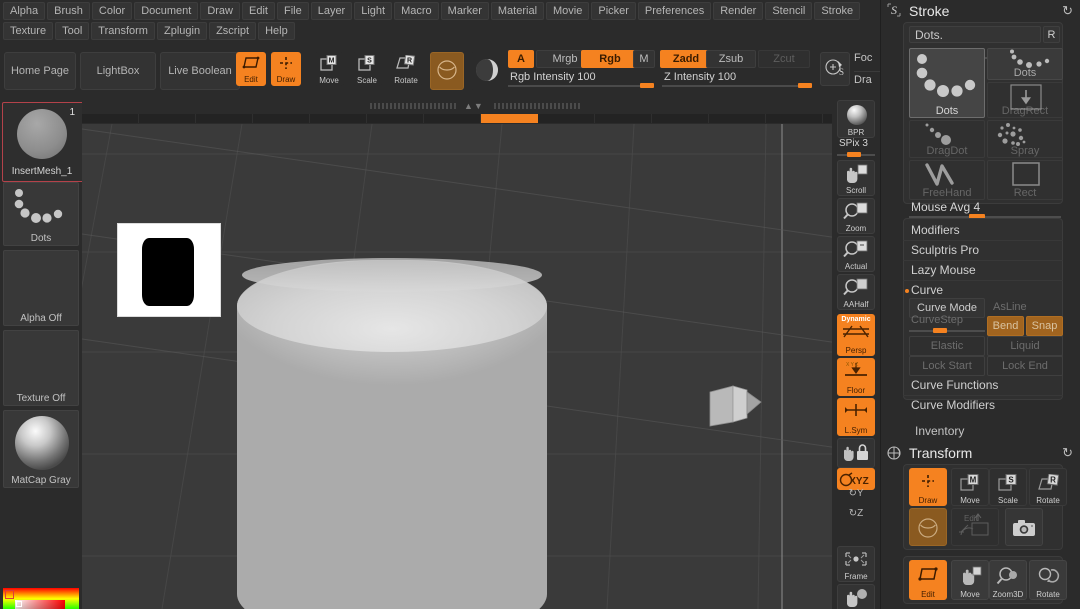 The width and height of the screenshot is (1080, 609). Describe the element at coordinates (68, 11) in the screenshot. I see `menu-item-brush: Brush` at that location.